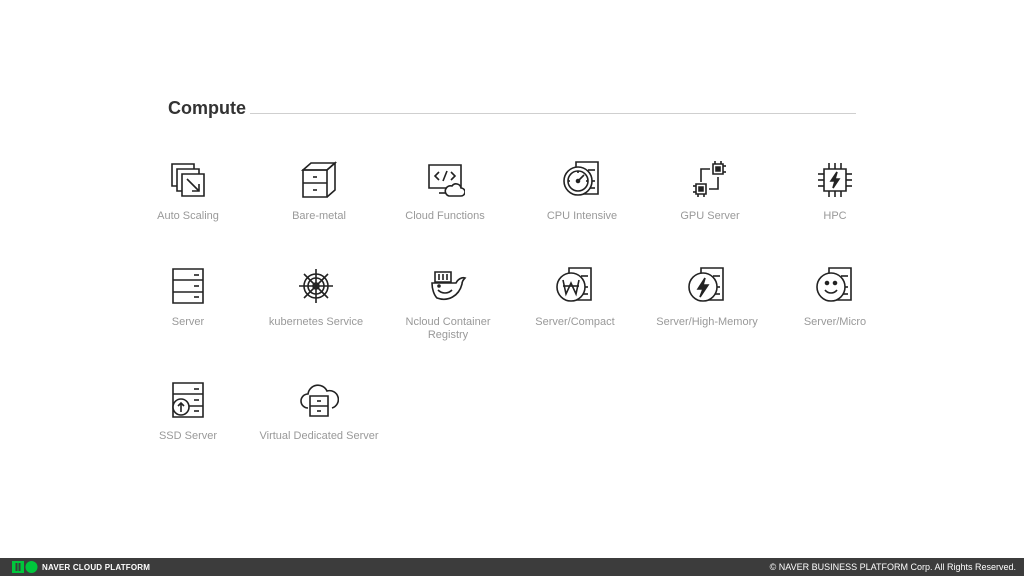 The height and width of the screenshot is (576, 1024). Describe the element at coordinates (707, 322) in the screenshot. I see `service-label: Server/High-Memory` at that location.